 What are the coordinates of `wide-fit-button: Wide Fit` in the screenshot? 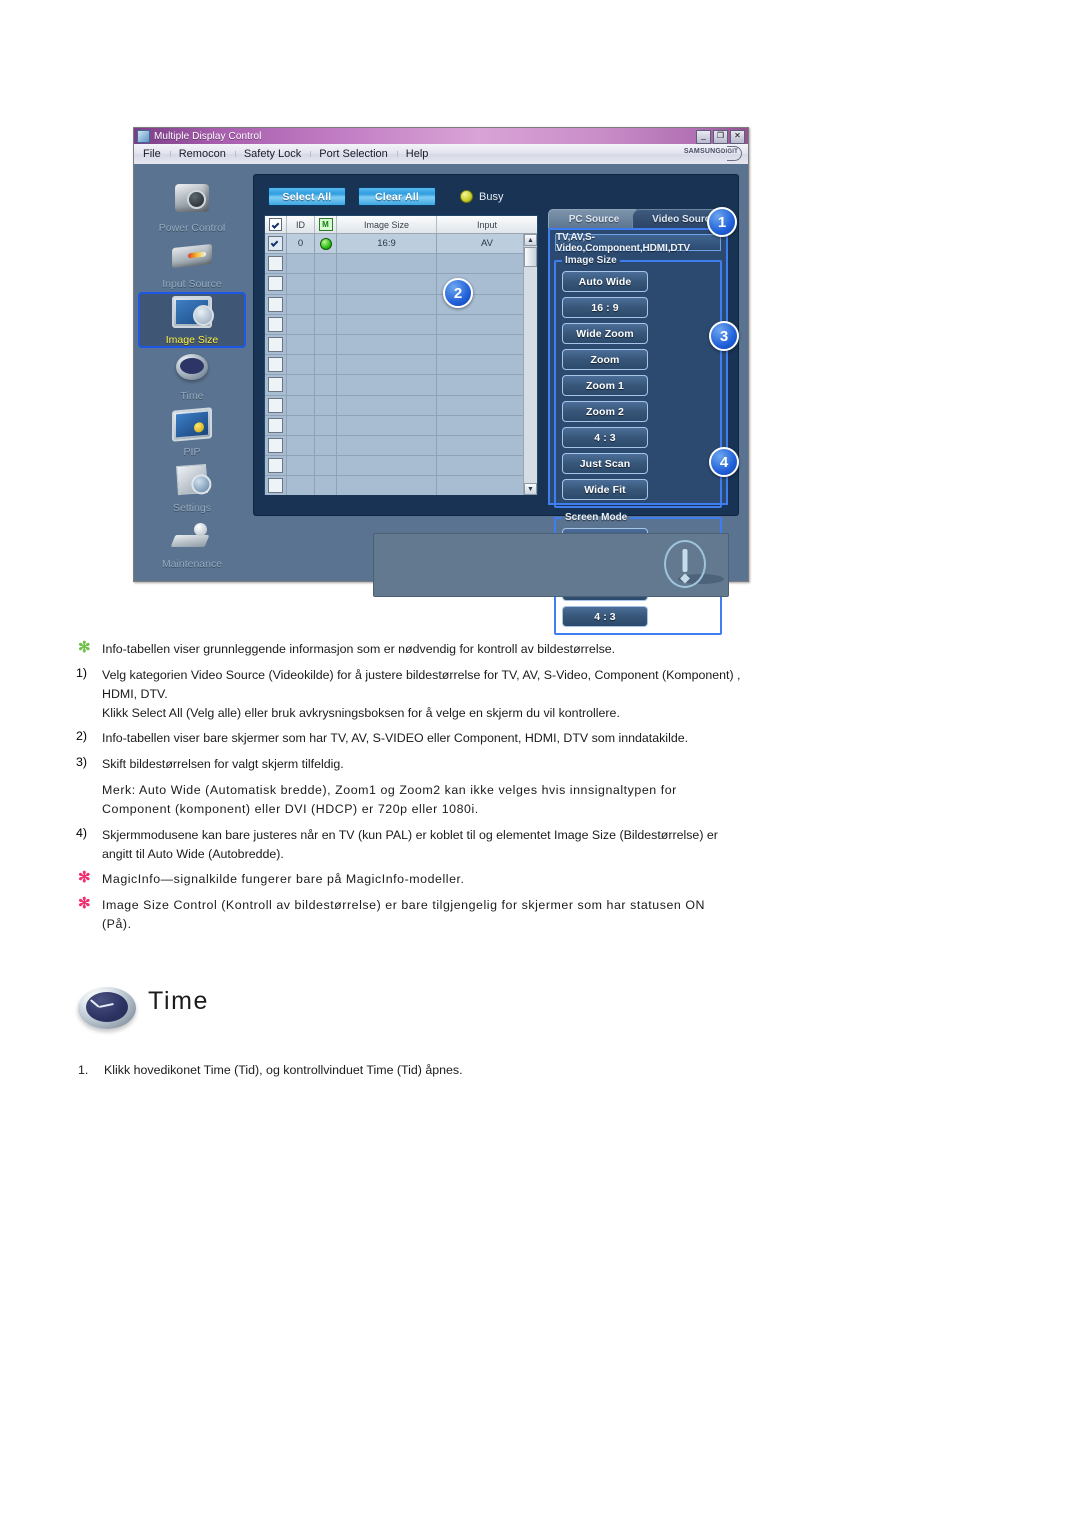 It's located at (605, 489).